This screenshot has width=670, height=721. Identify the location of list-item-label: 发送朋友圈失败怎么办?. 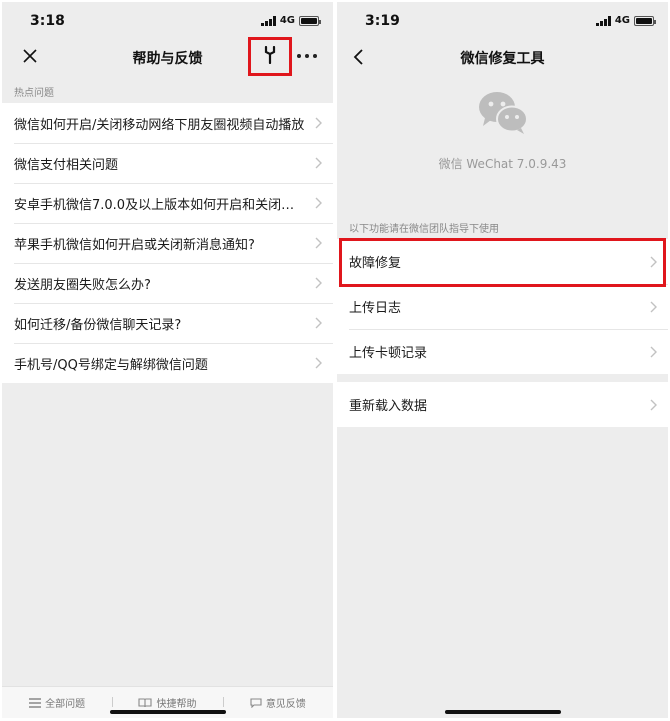
(82, 285).